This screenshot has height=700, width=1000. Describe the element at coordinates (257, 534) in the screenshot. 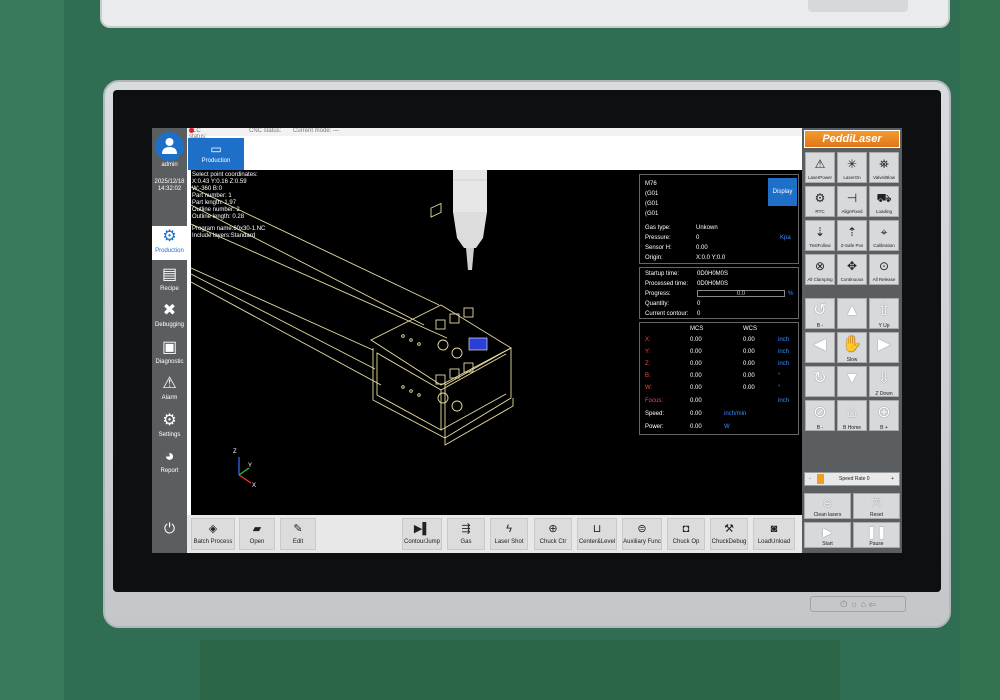

I see `open-button: ▰ Open` at that location.